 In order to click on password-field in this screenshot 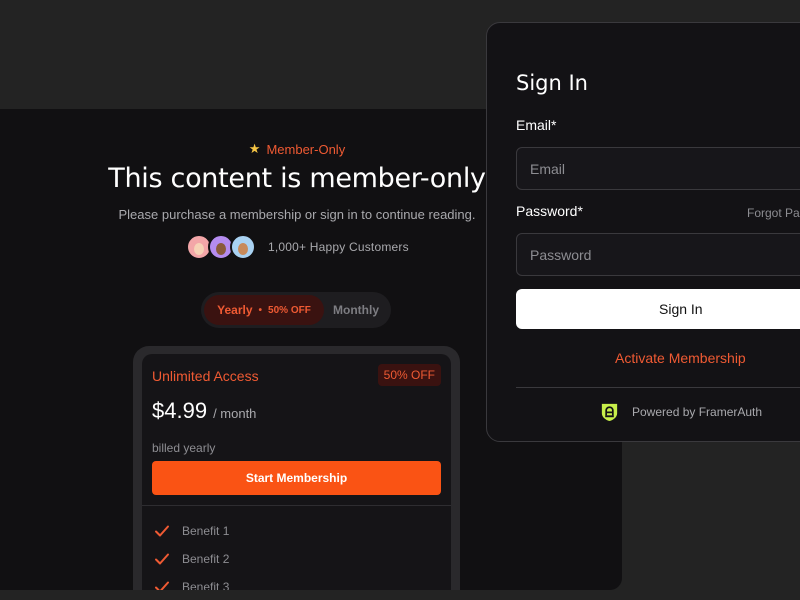, I will do `click(658, 254)`.